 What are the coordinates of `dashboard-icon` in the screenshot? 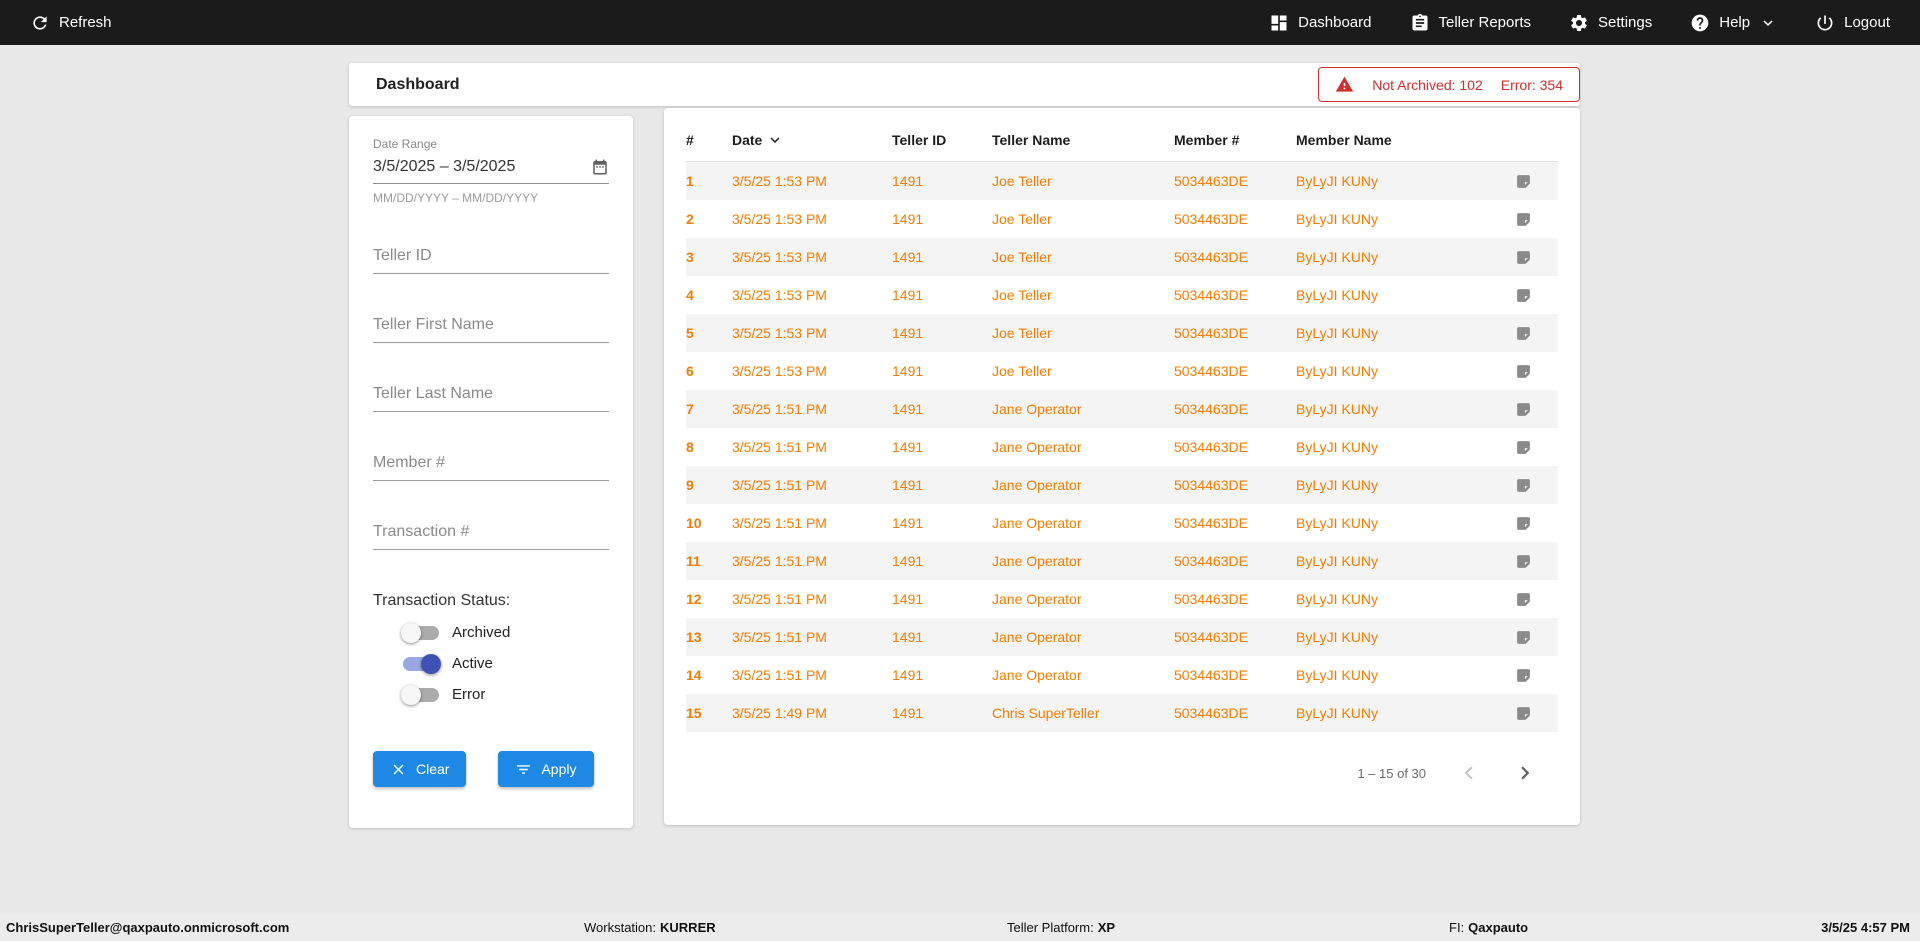 It's located at (1279, 23).